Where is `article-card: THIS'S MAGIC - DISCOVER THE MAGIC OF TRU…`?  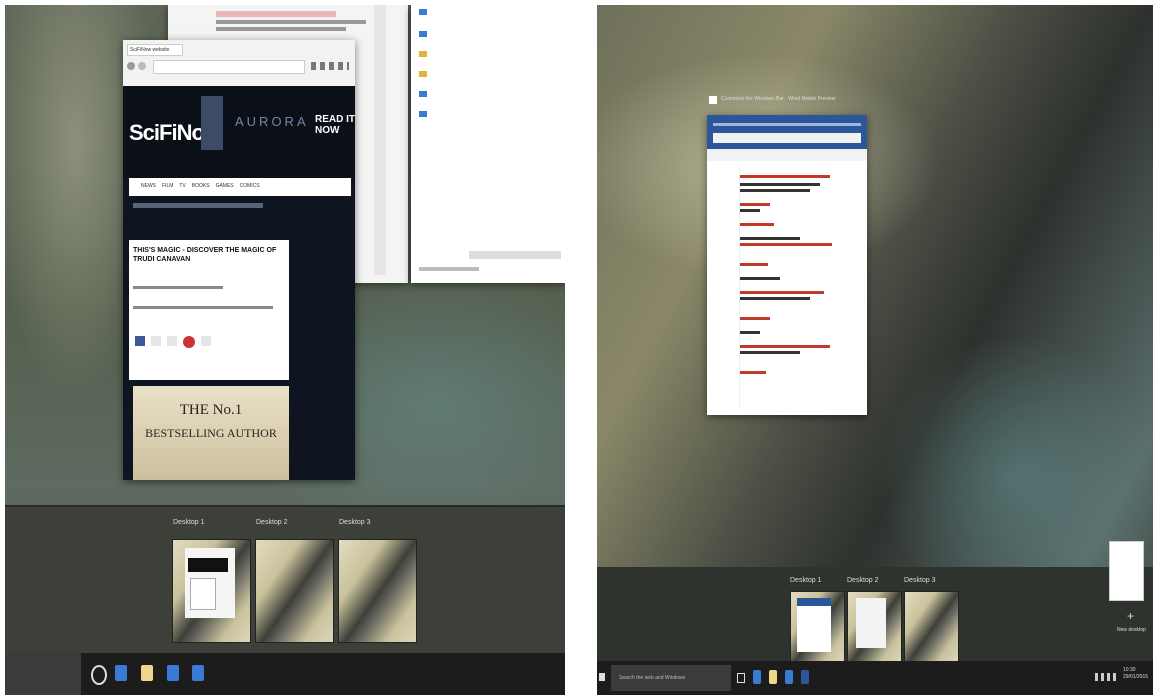
article-card: THIS'S MAGIC - DISCOVER THE MAGIC OF TRU… is located at coordinates (209, 310).